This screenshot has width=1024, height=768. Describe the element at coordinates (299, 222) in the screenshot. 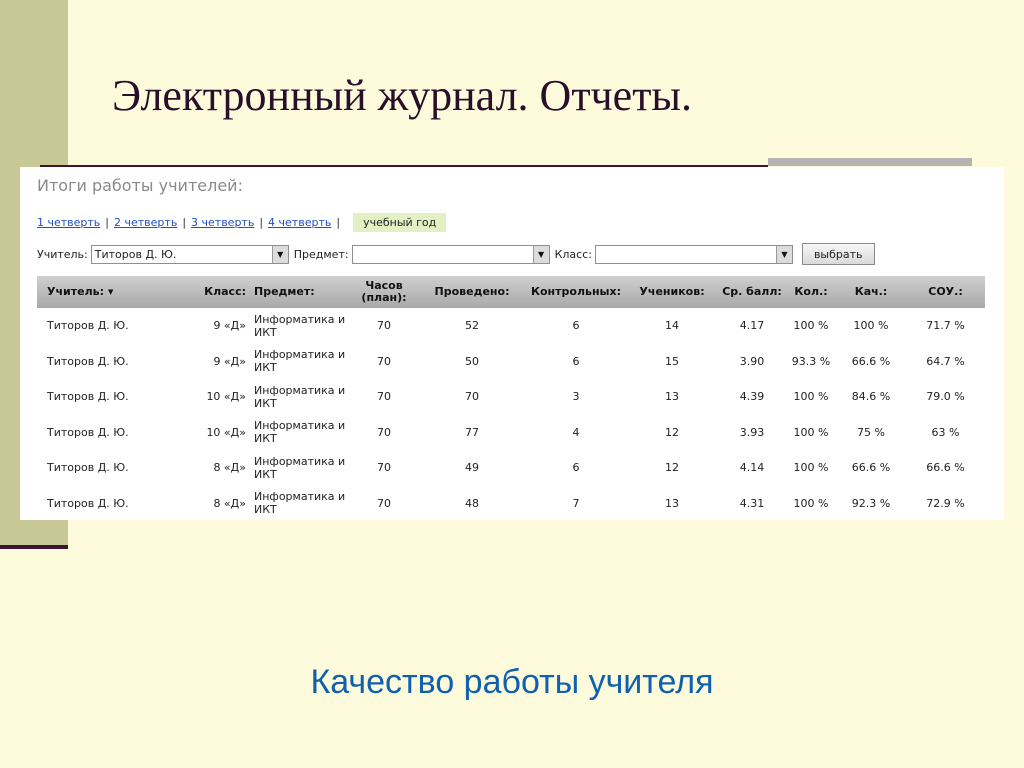

I see `tab-quarter-4: 4 четверть` at that location.